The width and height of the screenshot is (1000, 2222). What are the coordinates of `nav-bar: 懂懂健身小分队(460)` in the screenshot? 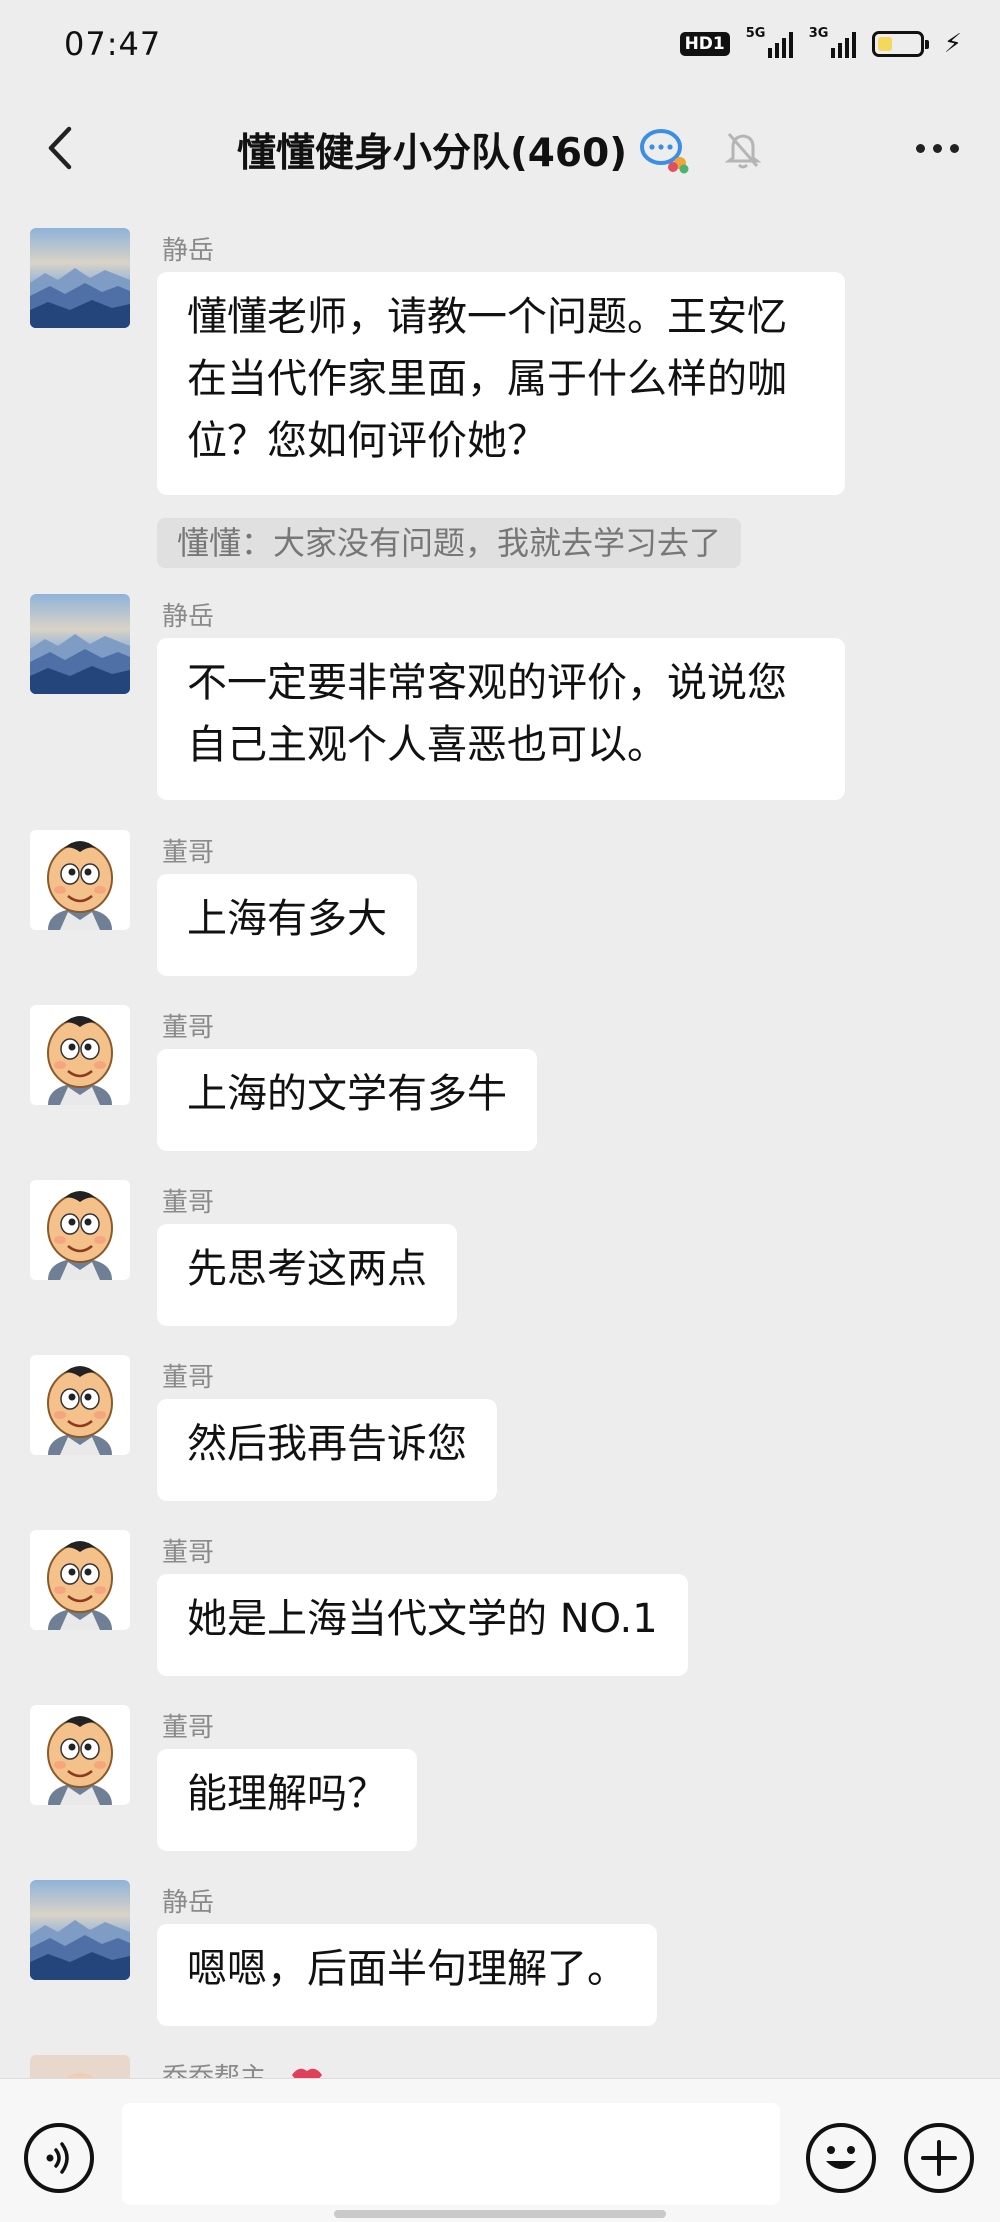 It's located at (500, 150).